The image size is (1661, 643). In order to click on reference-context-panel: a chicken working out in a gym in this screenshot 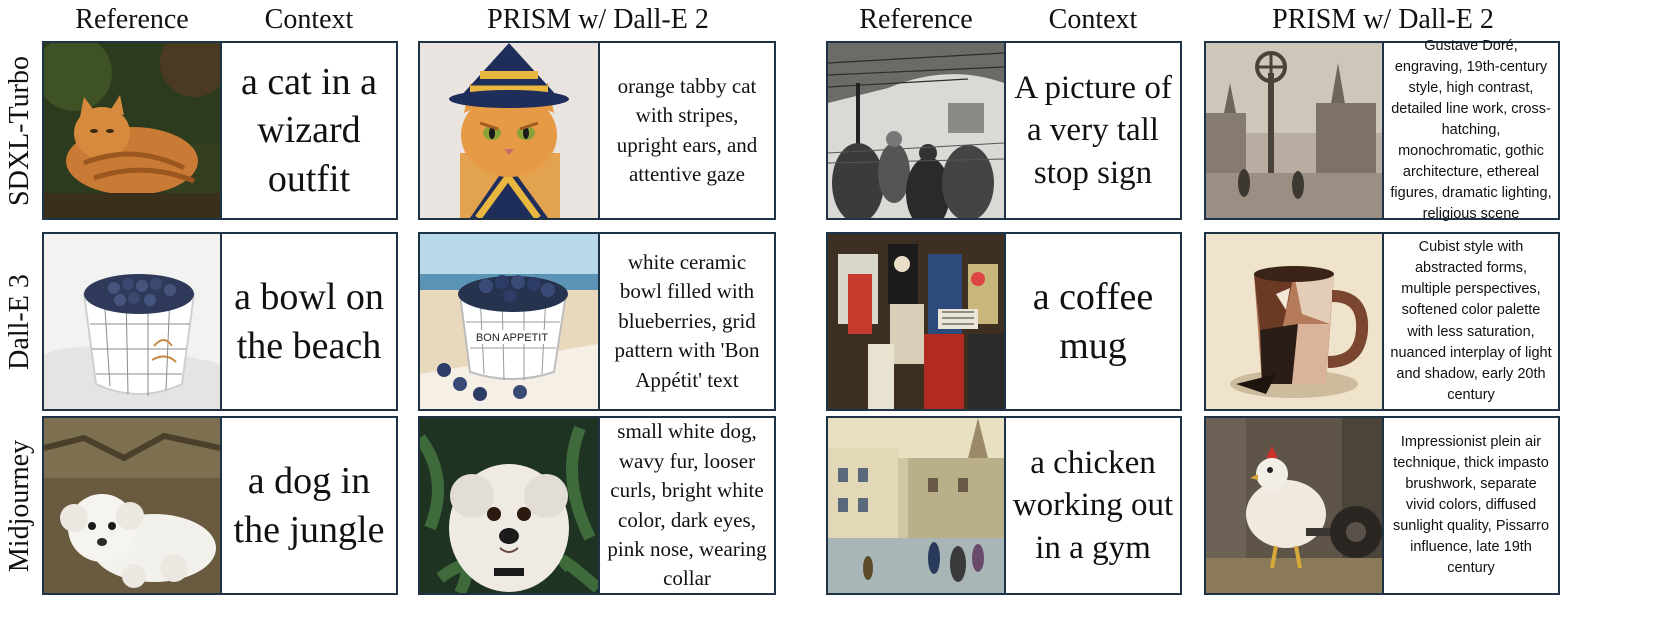, I will do `click(1004, 505)`.